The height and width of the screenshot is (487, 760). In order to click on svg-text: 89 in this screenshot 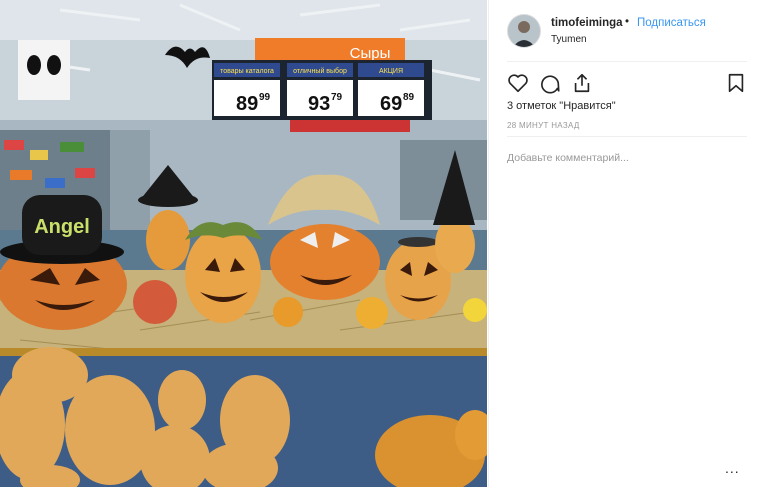, I will do `click(409, 97)`.